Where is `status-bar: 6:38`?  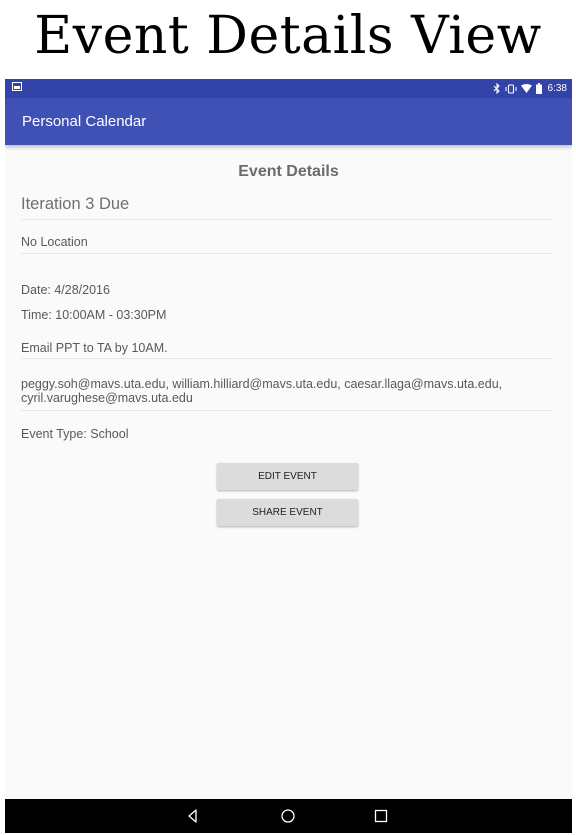 status-bar: 6:38 is located at coordinates (288, 88).